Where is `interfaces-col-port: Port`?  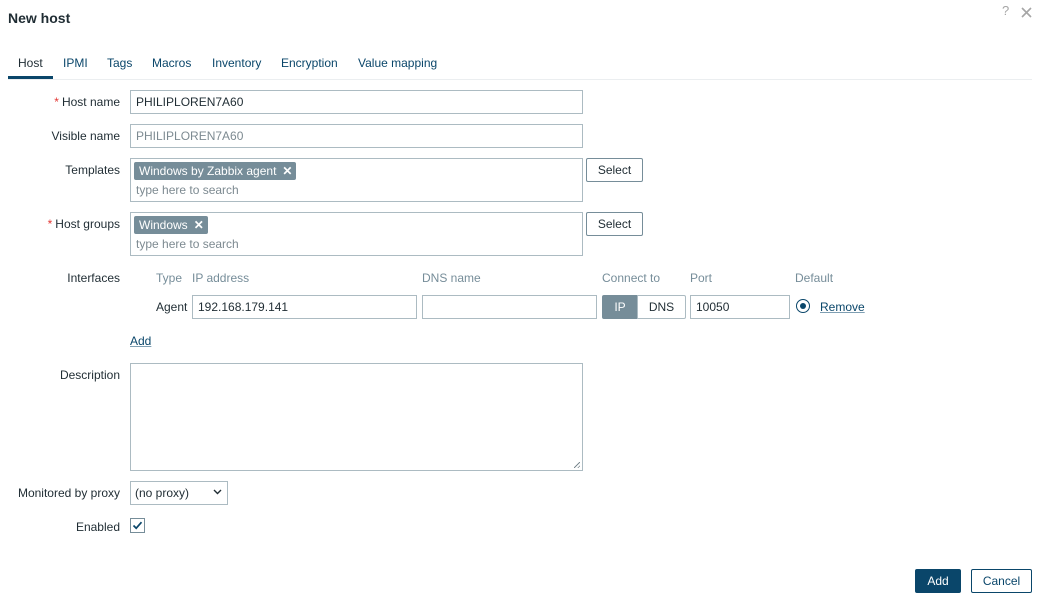 interfaces-col-port: Port is located at coordinates (701, 278).